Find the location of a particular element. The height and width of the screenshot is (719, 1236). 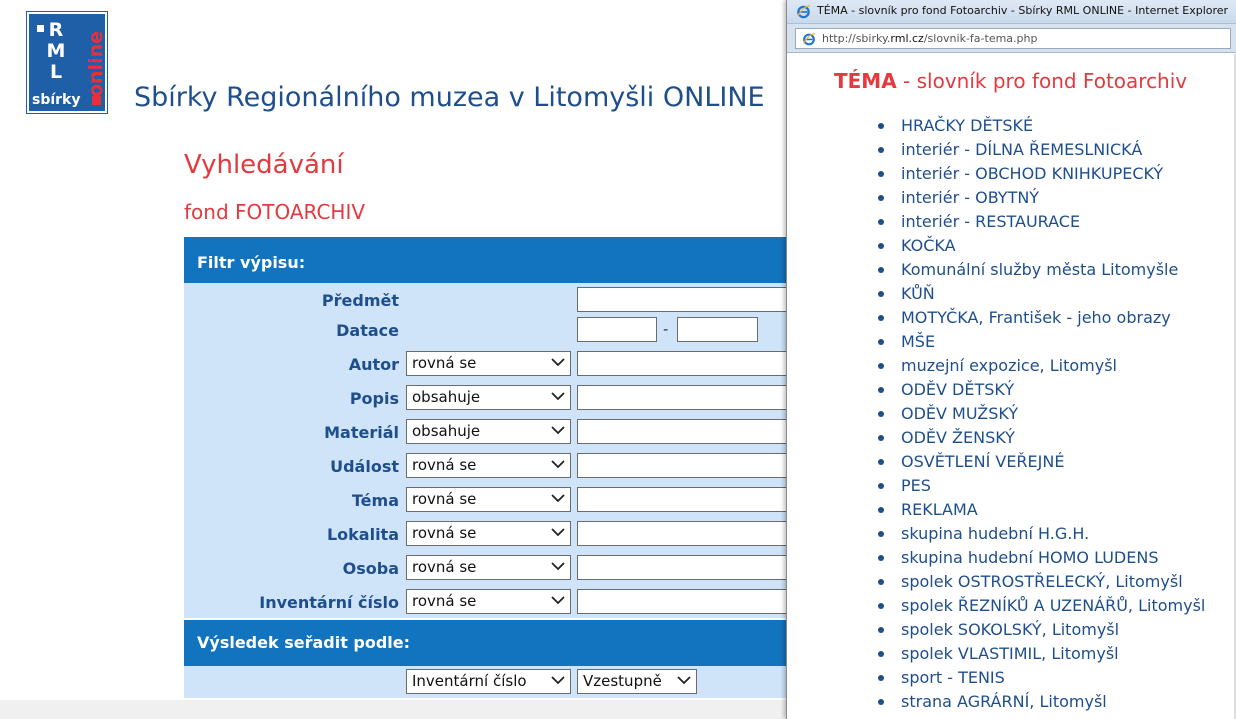

theme-link: interiér - OBYTNÝ is located at coordinates (970, 197).